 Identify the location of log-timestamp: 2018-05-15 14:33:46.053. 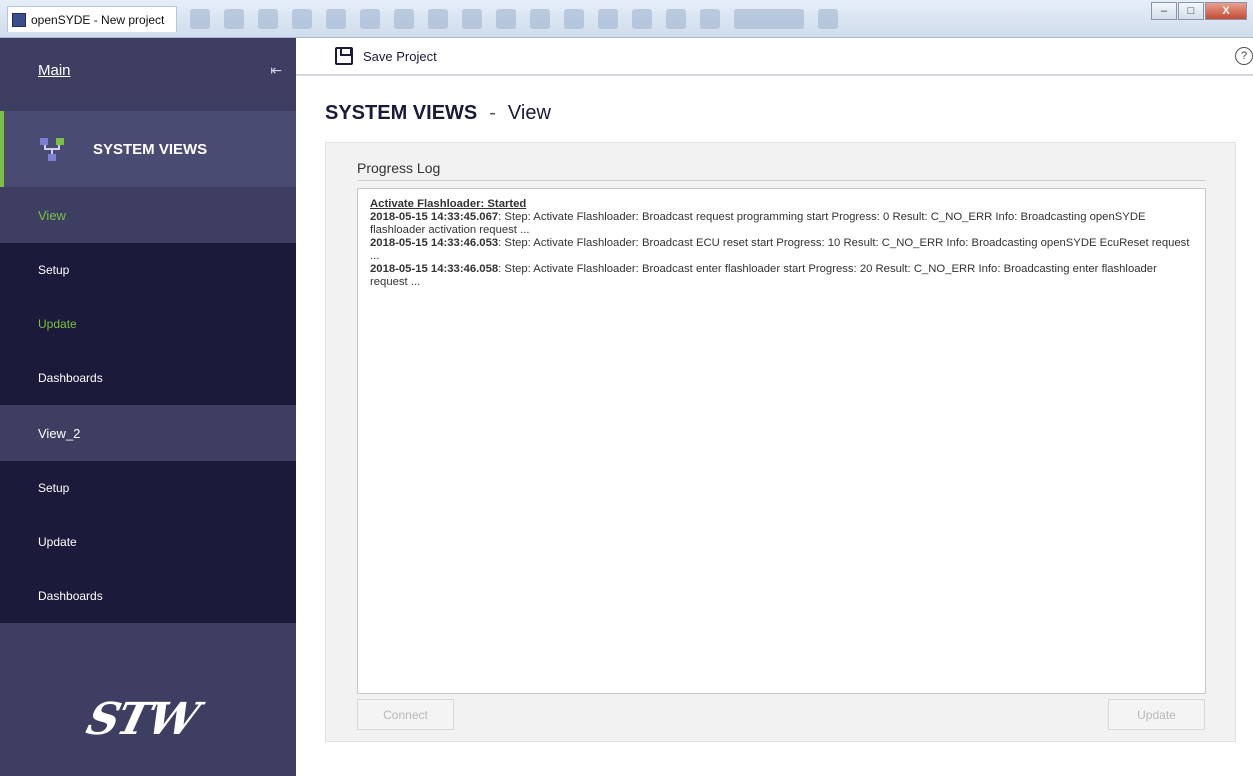
(434, 243).